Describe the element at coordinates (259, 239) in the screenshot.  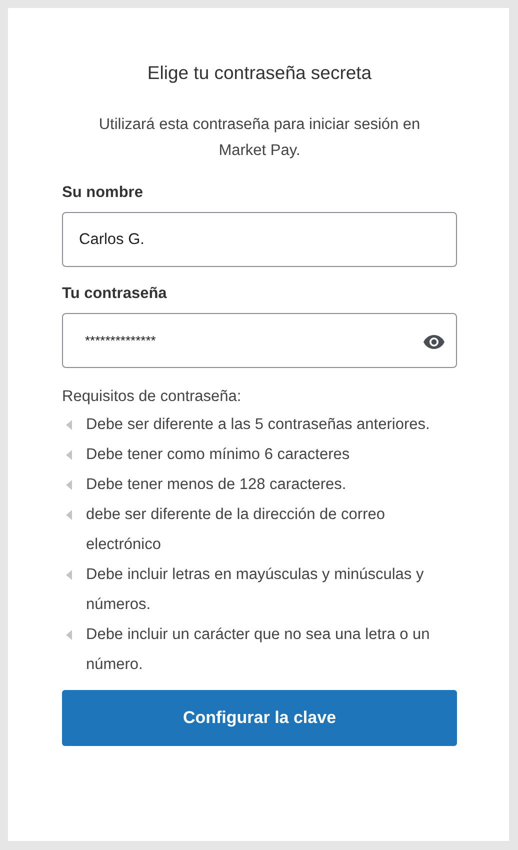
I see `name-input-field: Carlos G.` at that location.